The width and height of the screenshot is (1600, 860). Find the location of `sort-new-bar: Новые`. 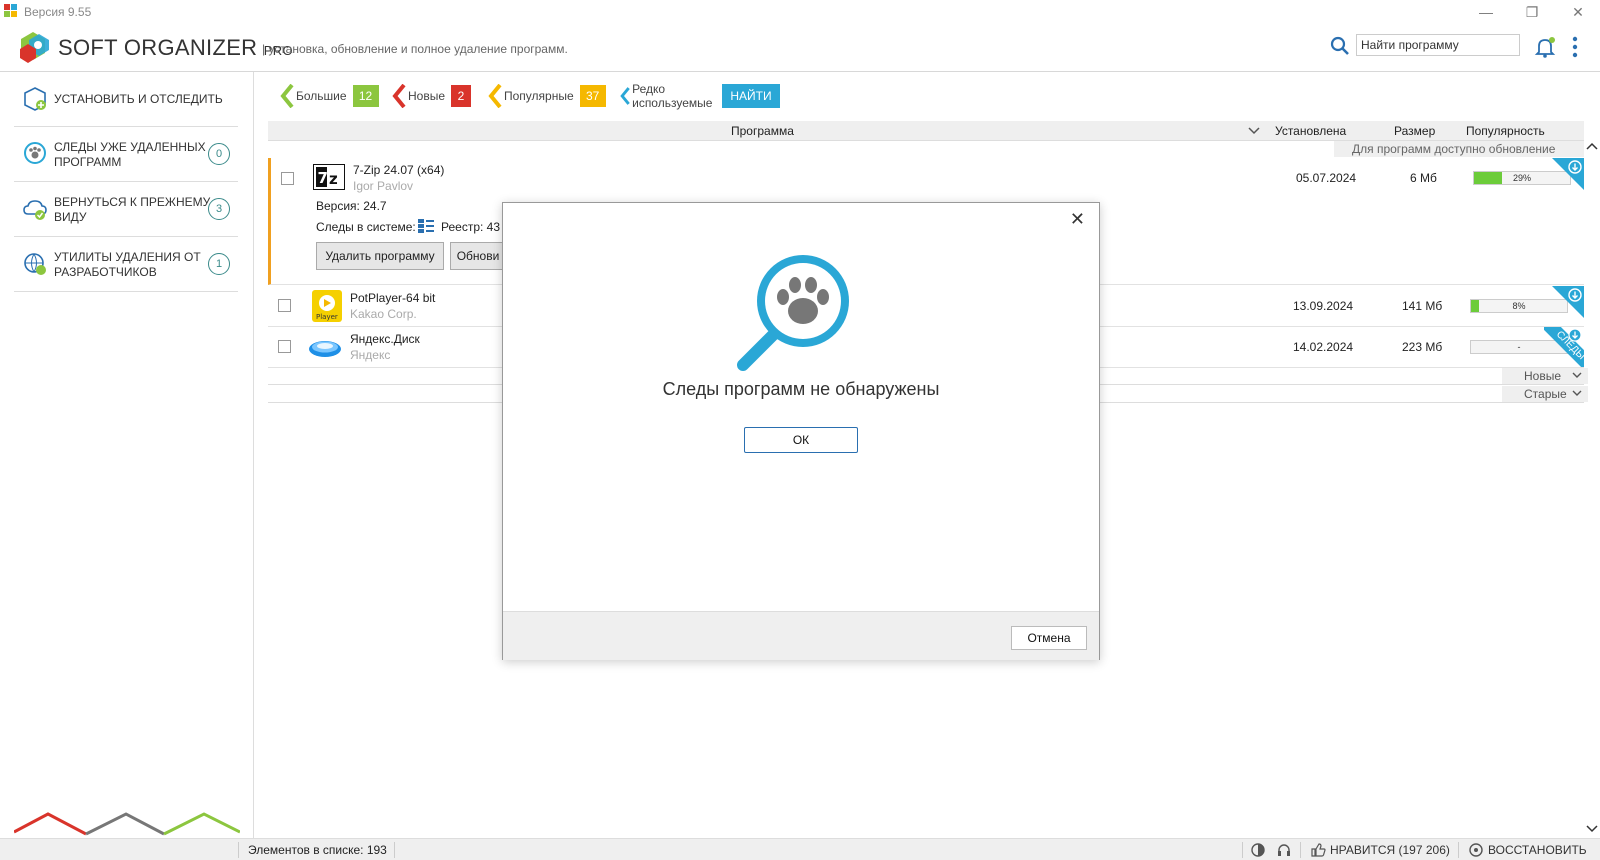

sort-new-bar: Новые is located at coordinates (1545, 376).